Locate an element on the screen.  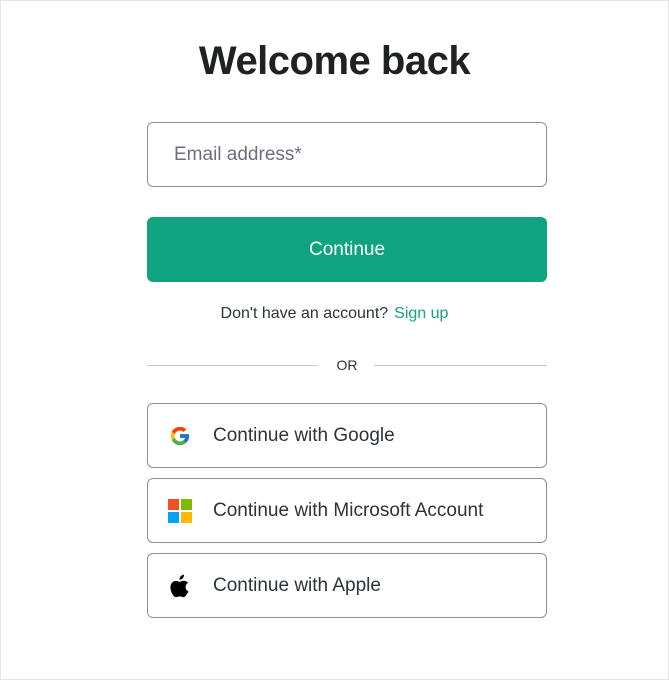
email-field is located at coordinates (347, 154).